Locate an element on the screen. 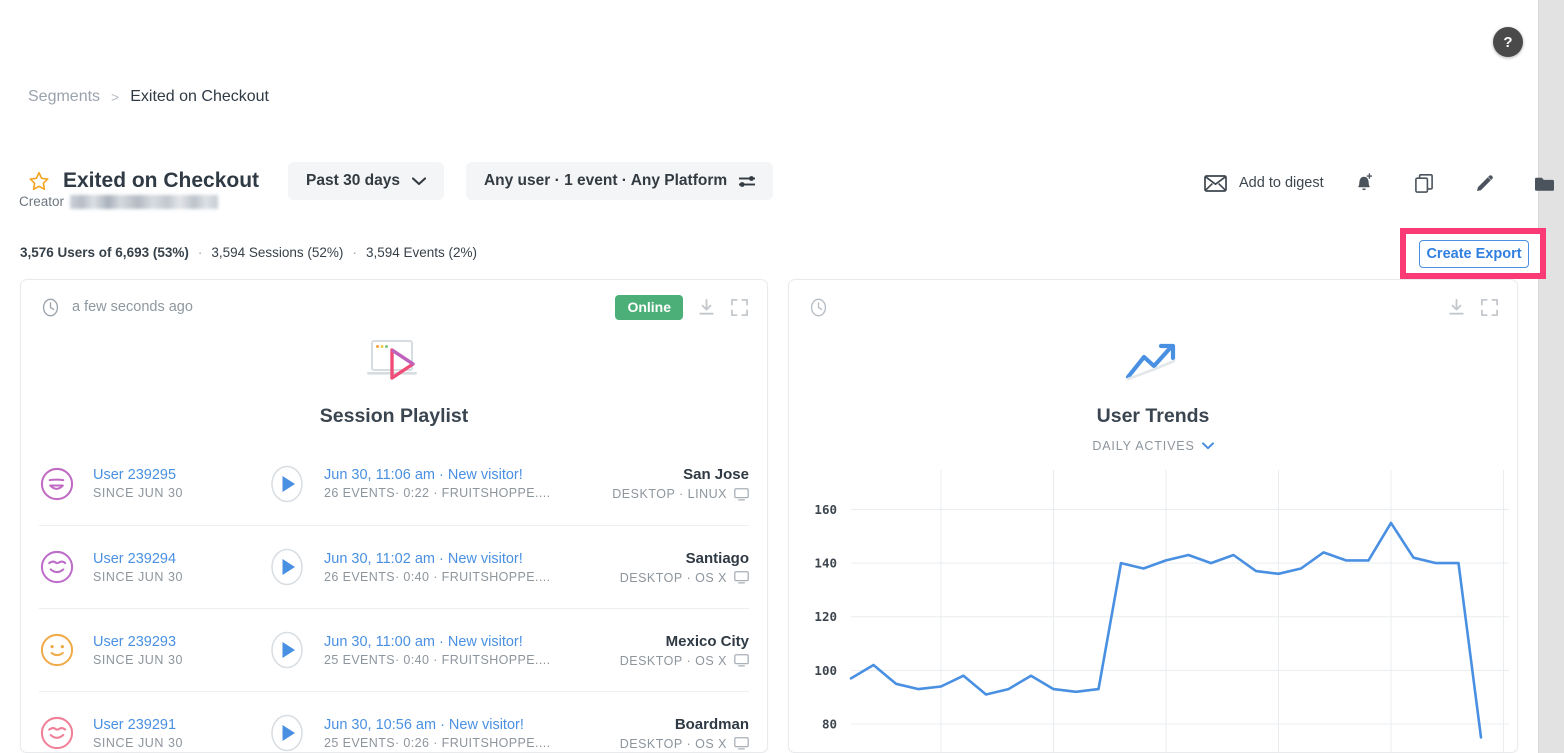  y-axis-tick-label: 80 is located at coordinates (829, 724).